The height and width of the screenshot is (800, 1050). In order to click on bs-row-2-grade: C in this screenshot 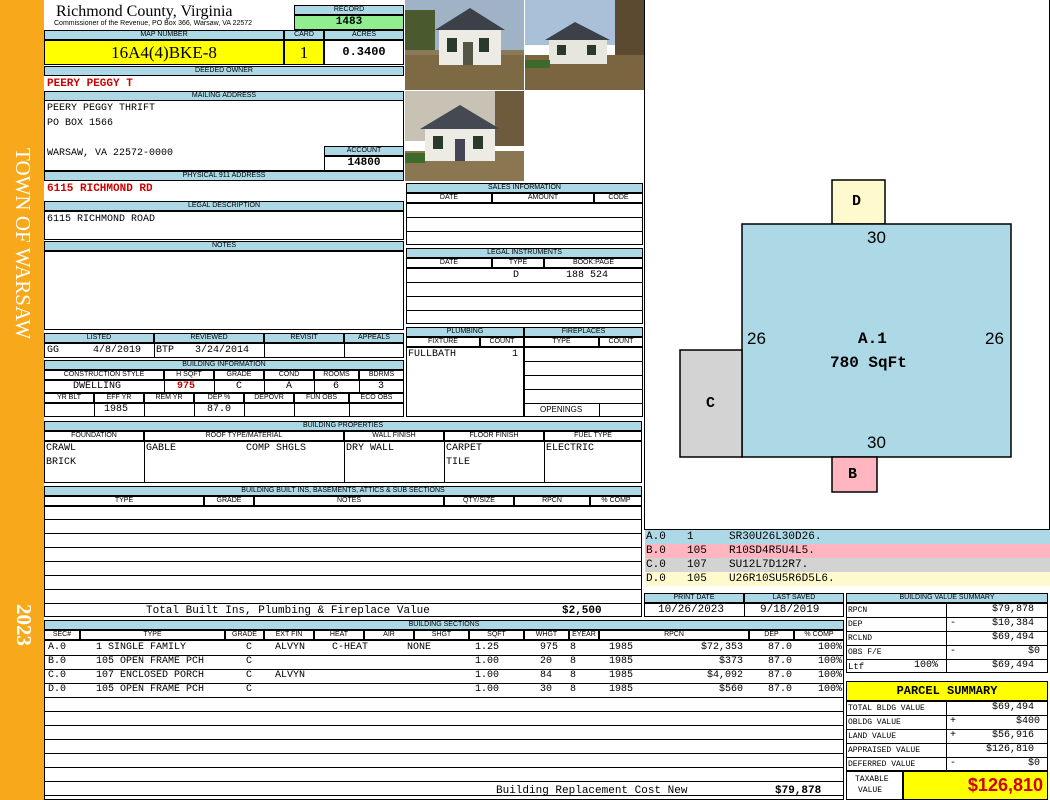, I will do `click(249, 661)`.